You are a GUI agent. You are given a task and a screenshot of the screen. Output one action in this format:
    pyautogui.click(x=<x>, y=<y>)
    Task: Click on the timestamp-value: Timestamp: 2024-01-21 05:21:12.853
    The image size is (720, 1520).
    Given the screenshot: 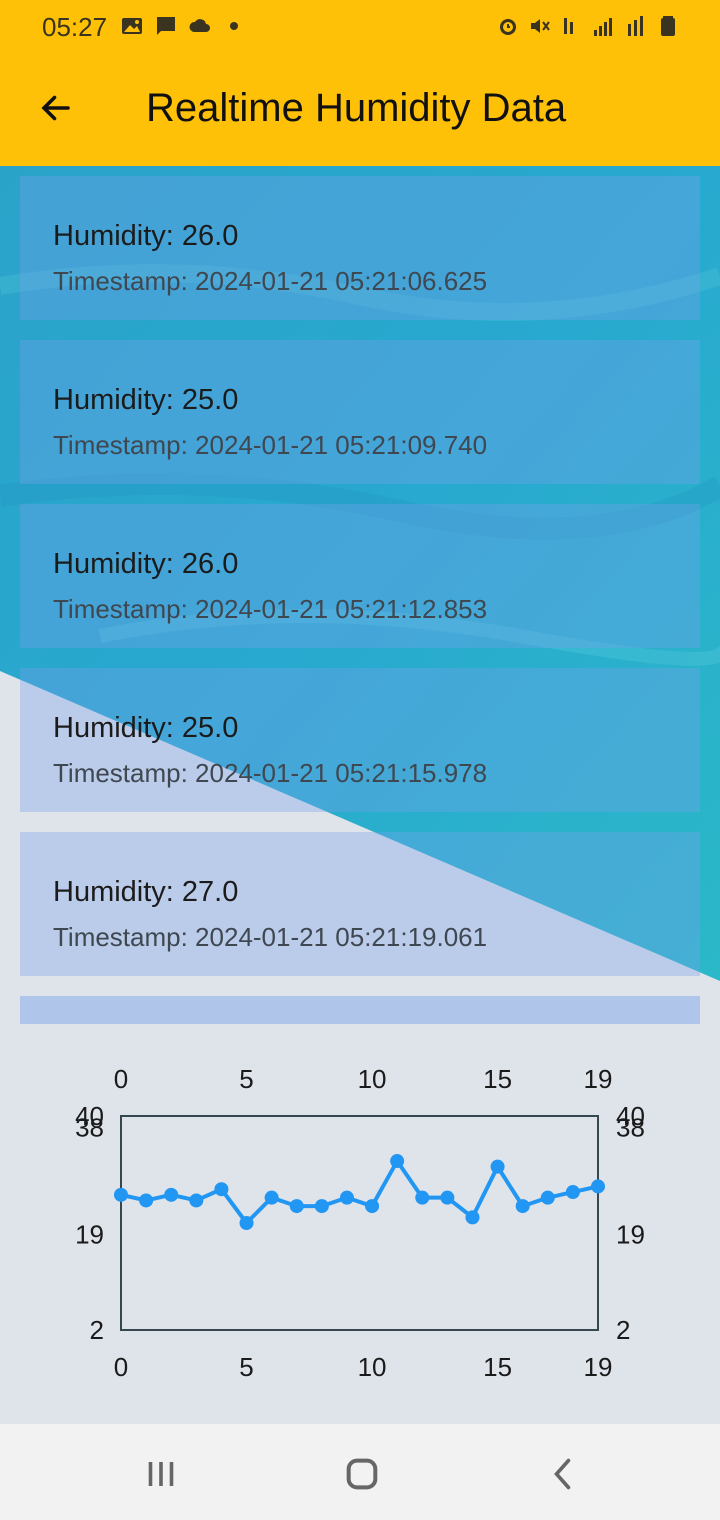 What is the action you would take?
    pyautogui.click(x=270, y=609)
    